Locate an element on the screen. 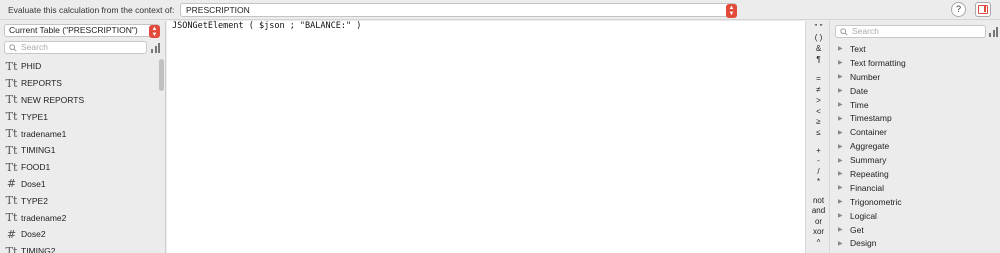 This screenshot has width=1000, height=253. field-name: PHID is located at coordinates (31, 66).